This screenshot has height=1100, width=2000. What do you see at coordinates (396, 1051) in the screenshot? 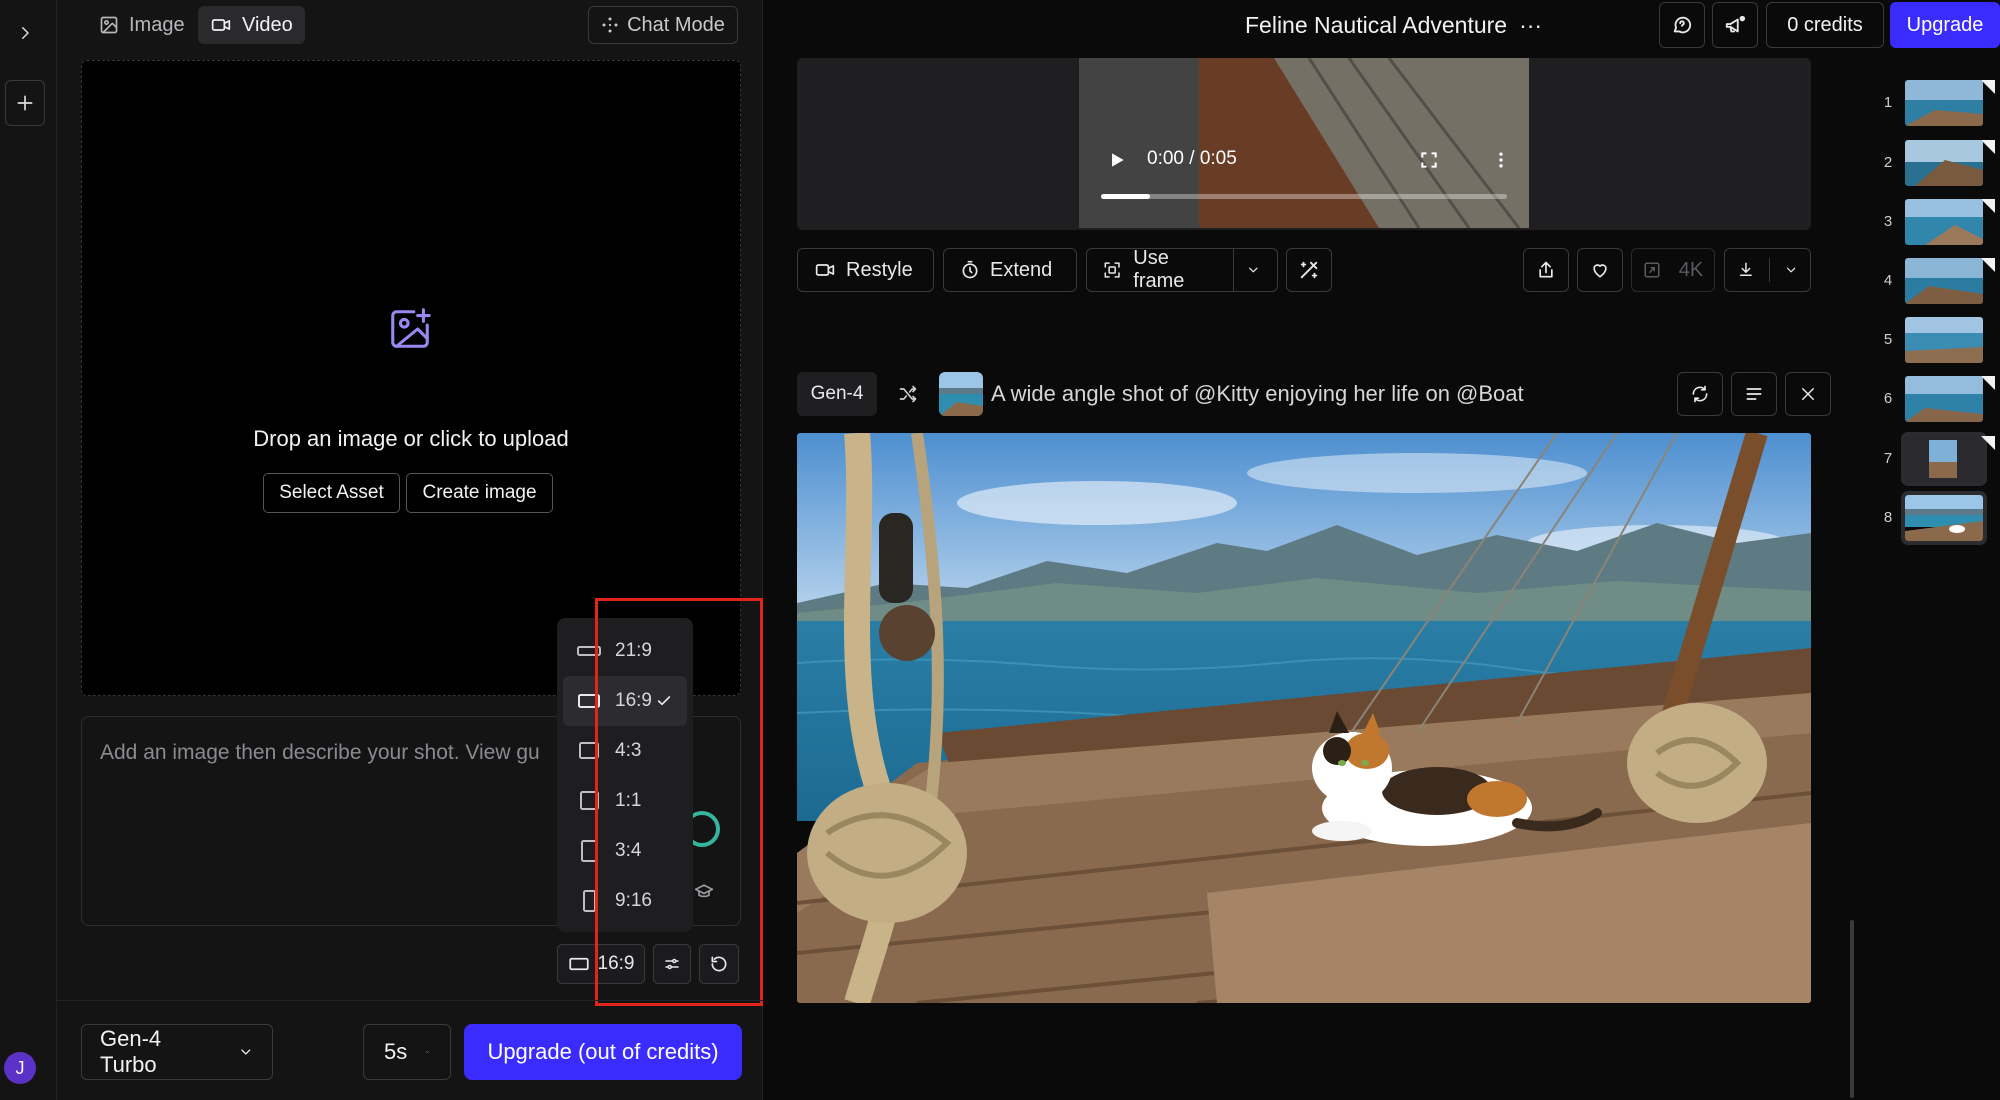
I see `duration-label: 5s` at bounding box center [396, 1051].